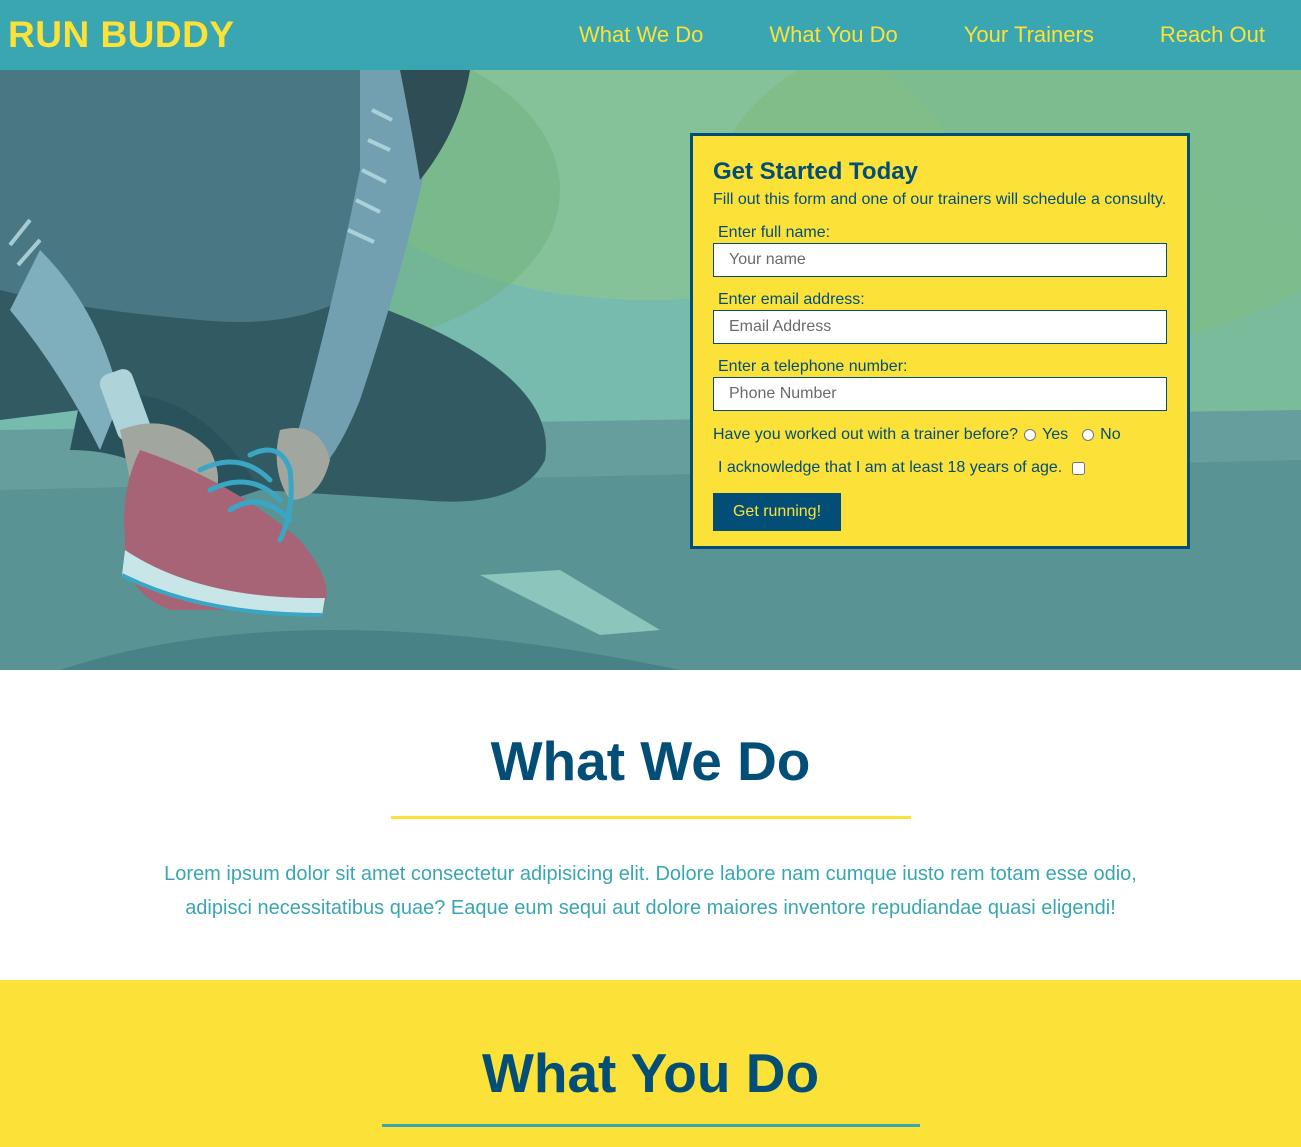 The width and height of the screenshot is (1301, 1147). Describe the element at coordinates (121, 35) in the screenshot. I see `logo: RUN BUDDY` at that location.